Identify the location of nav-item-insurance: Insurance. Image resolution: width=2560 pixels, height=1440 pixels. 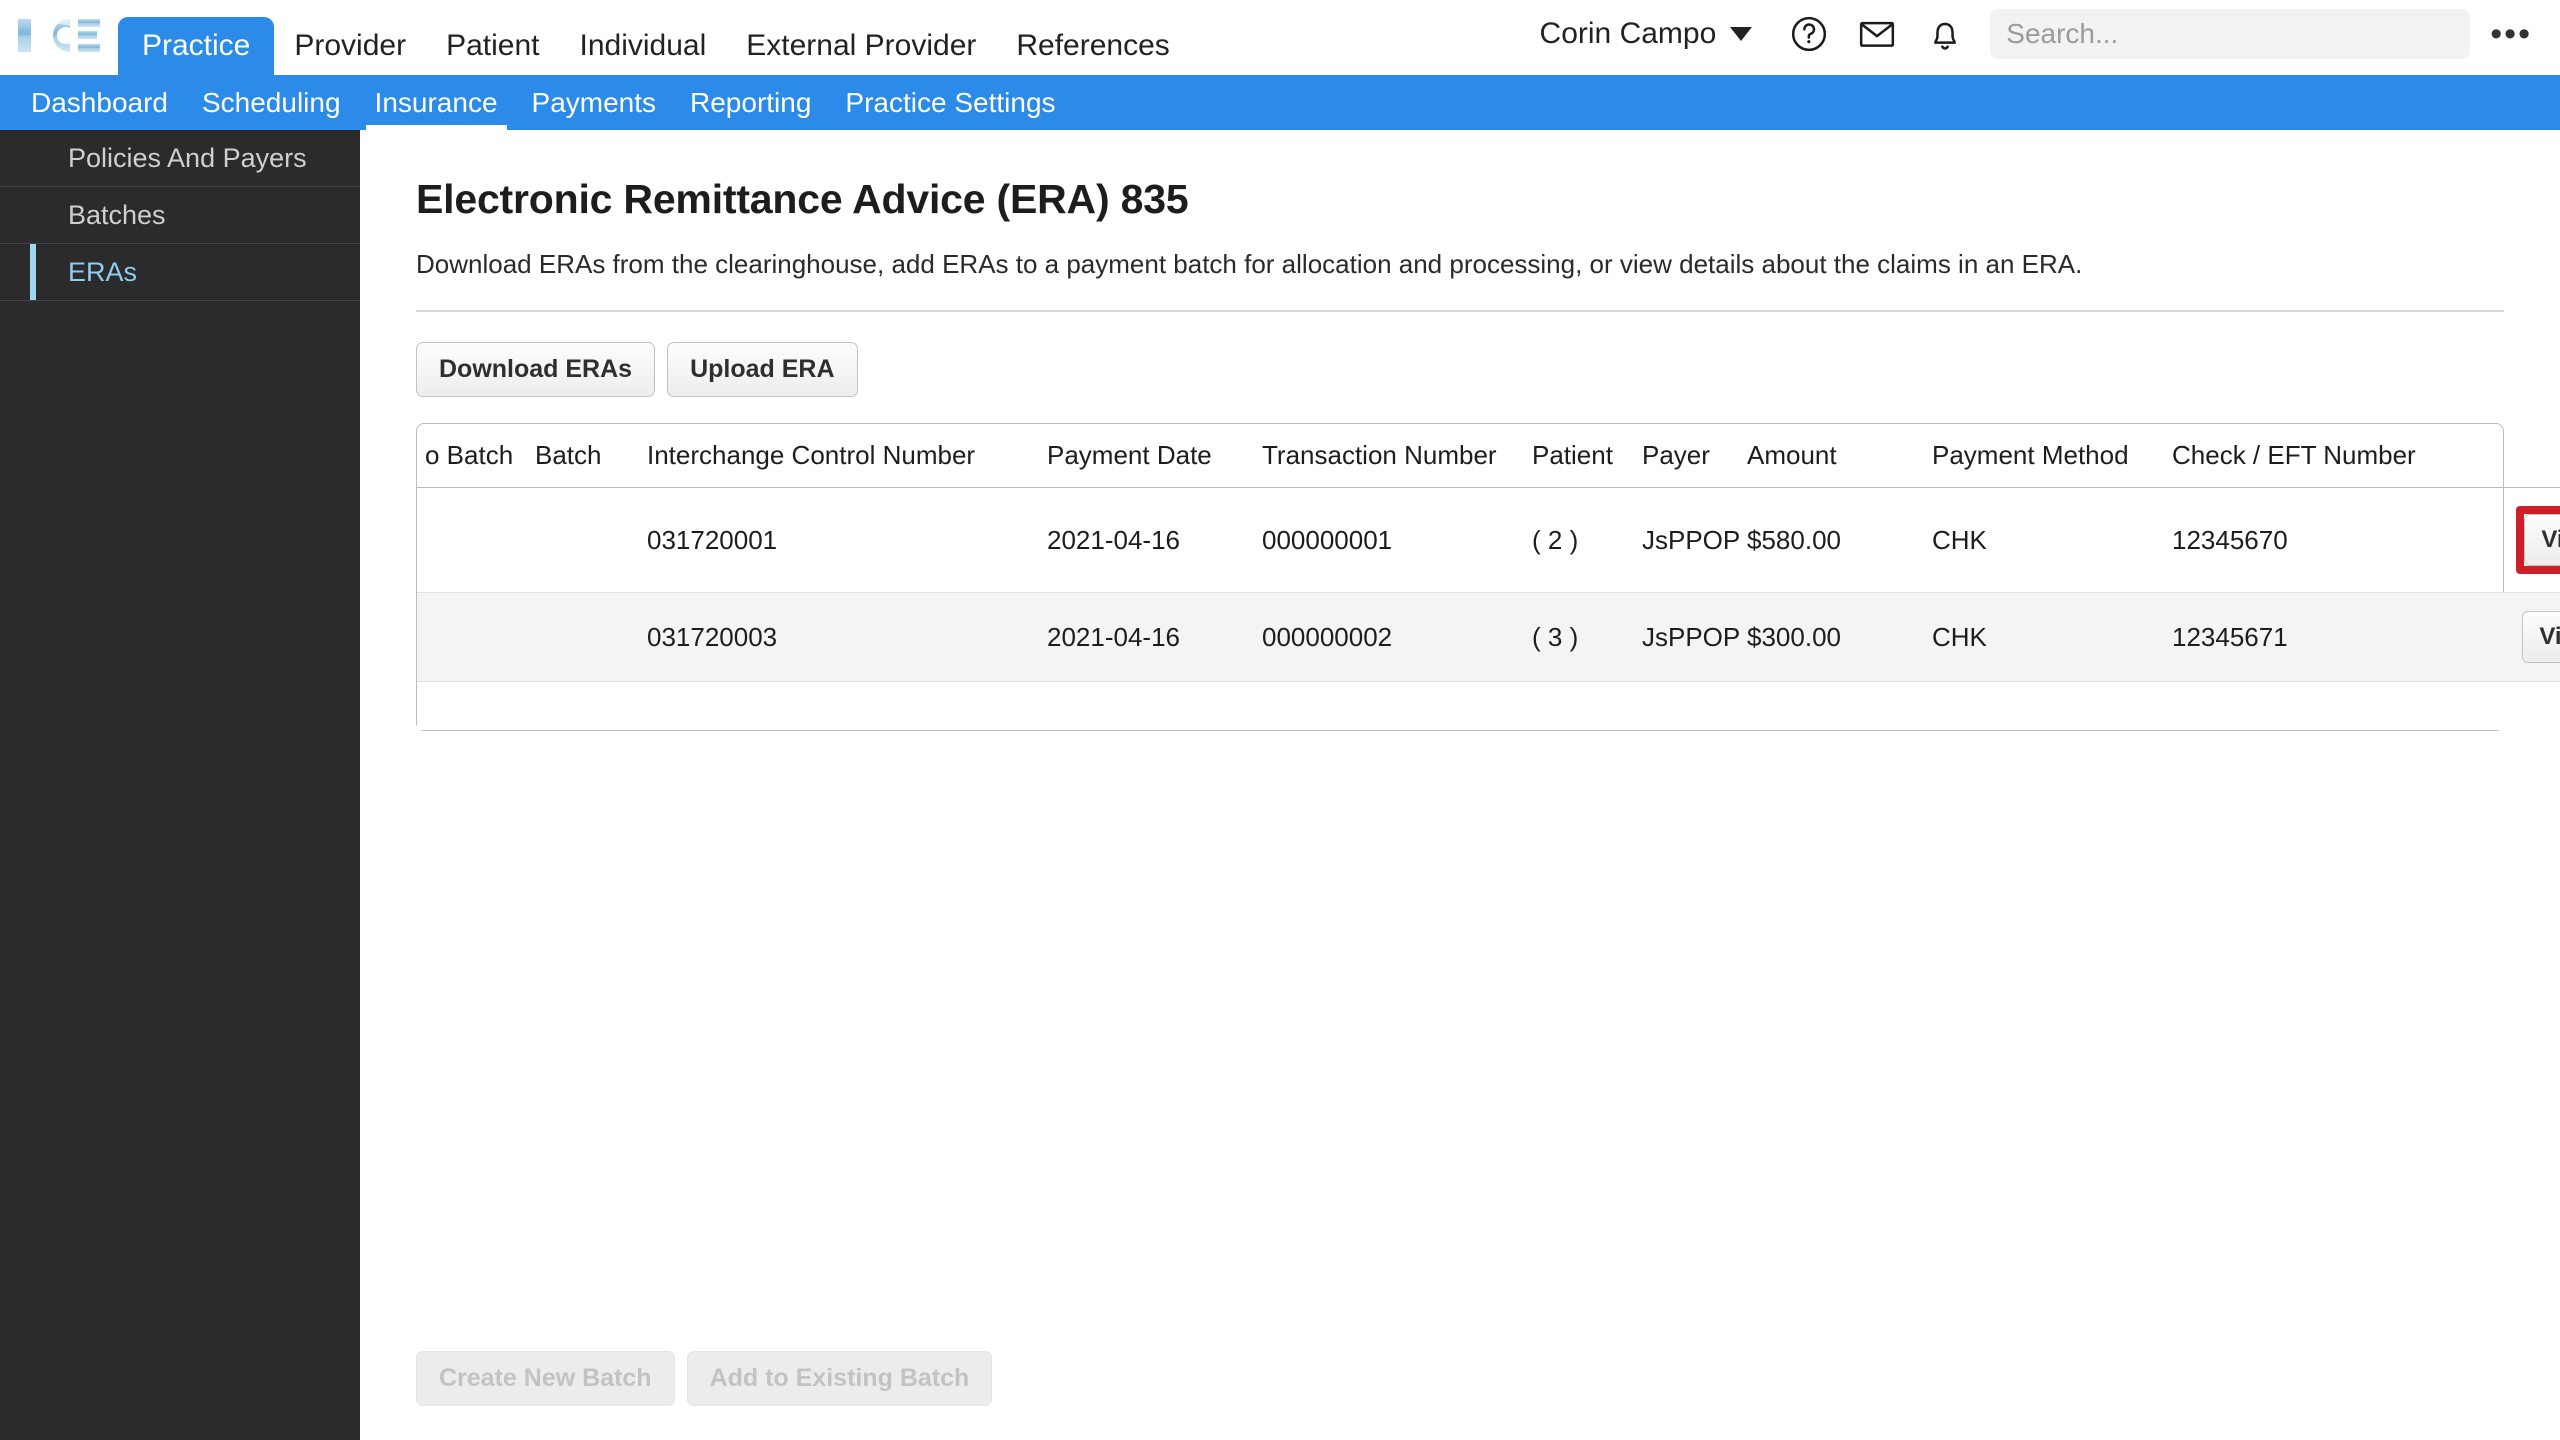
(436, 102).